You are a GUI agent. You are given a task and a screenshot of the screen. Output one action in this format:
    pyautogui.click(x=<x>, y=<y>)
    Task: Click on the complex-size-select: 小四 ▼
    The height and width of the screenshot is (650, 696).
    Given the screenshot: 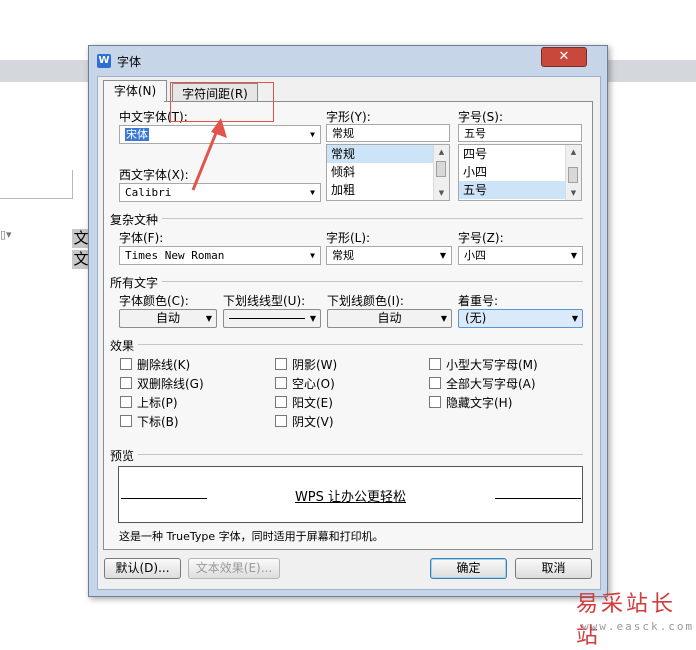 What is the action you would take?
    pyautogui.click(x=520, y=255)
    